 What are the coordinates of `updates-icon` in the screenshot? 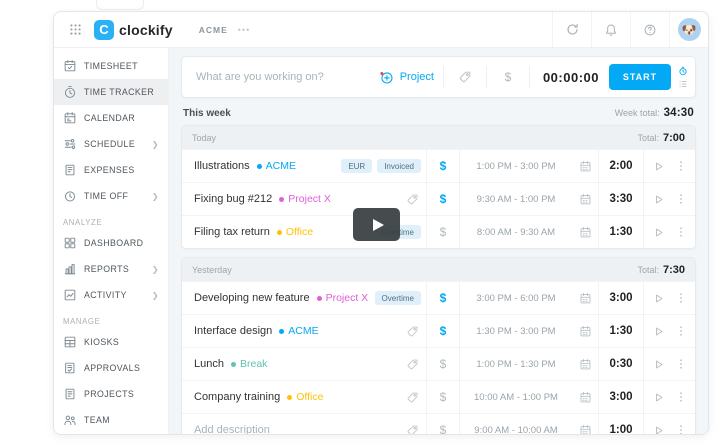 It's located at (571, 29).